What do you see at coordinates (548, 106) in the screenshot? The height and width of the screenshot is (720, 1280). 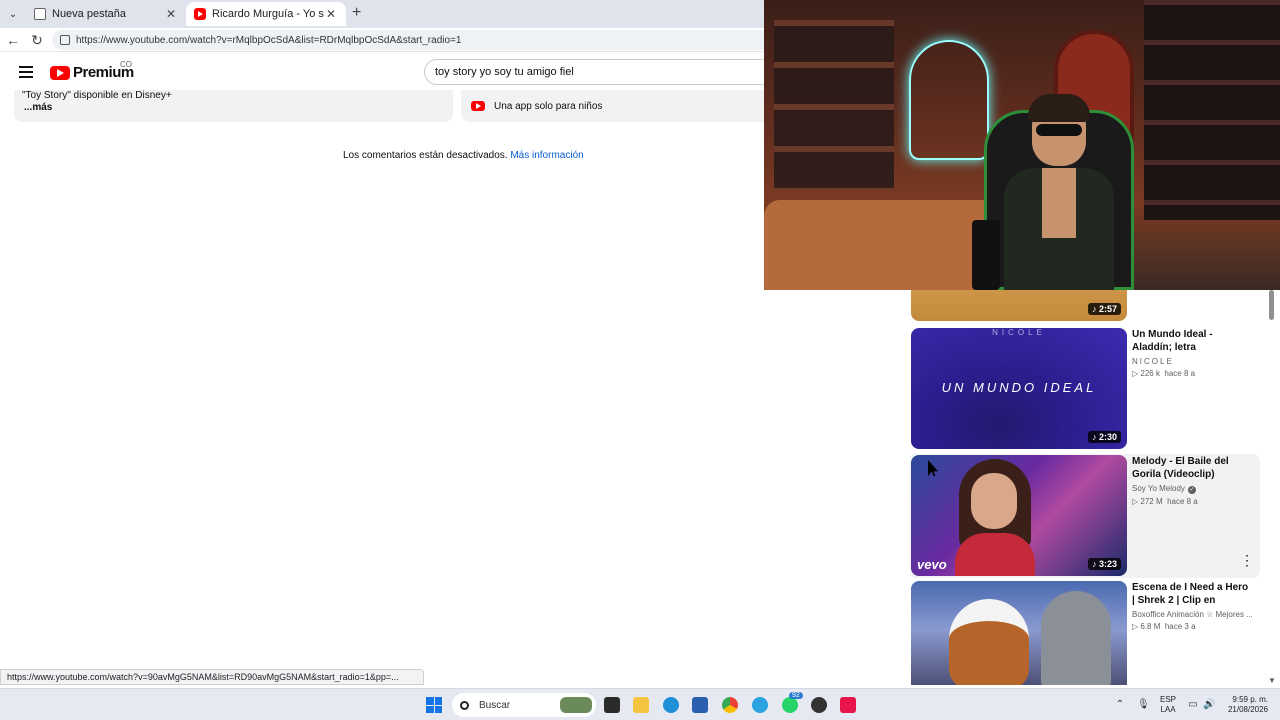 I see `kids-label: Una app solo para niños` at bounding box center [548, 106].